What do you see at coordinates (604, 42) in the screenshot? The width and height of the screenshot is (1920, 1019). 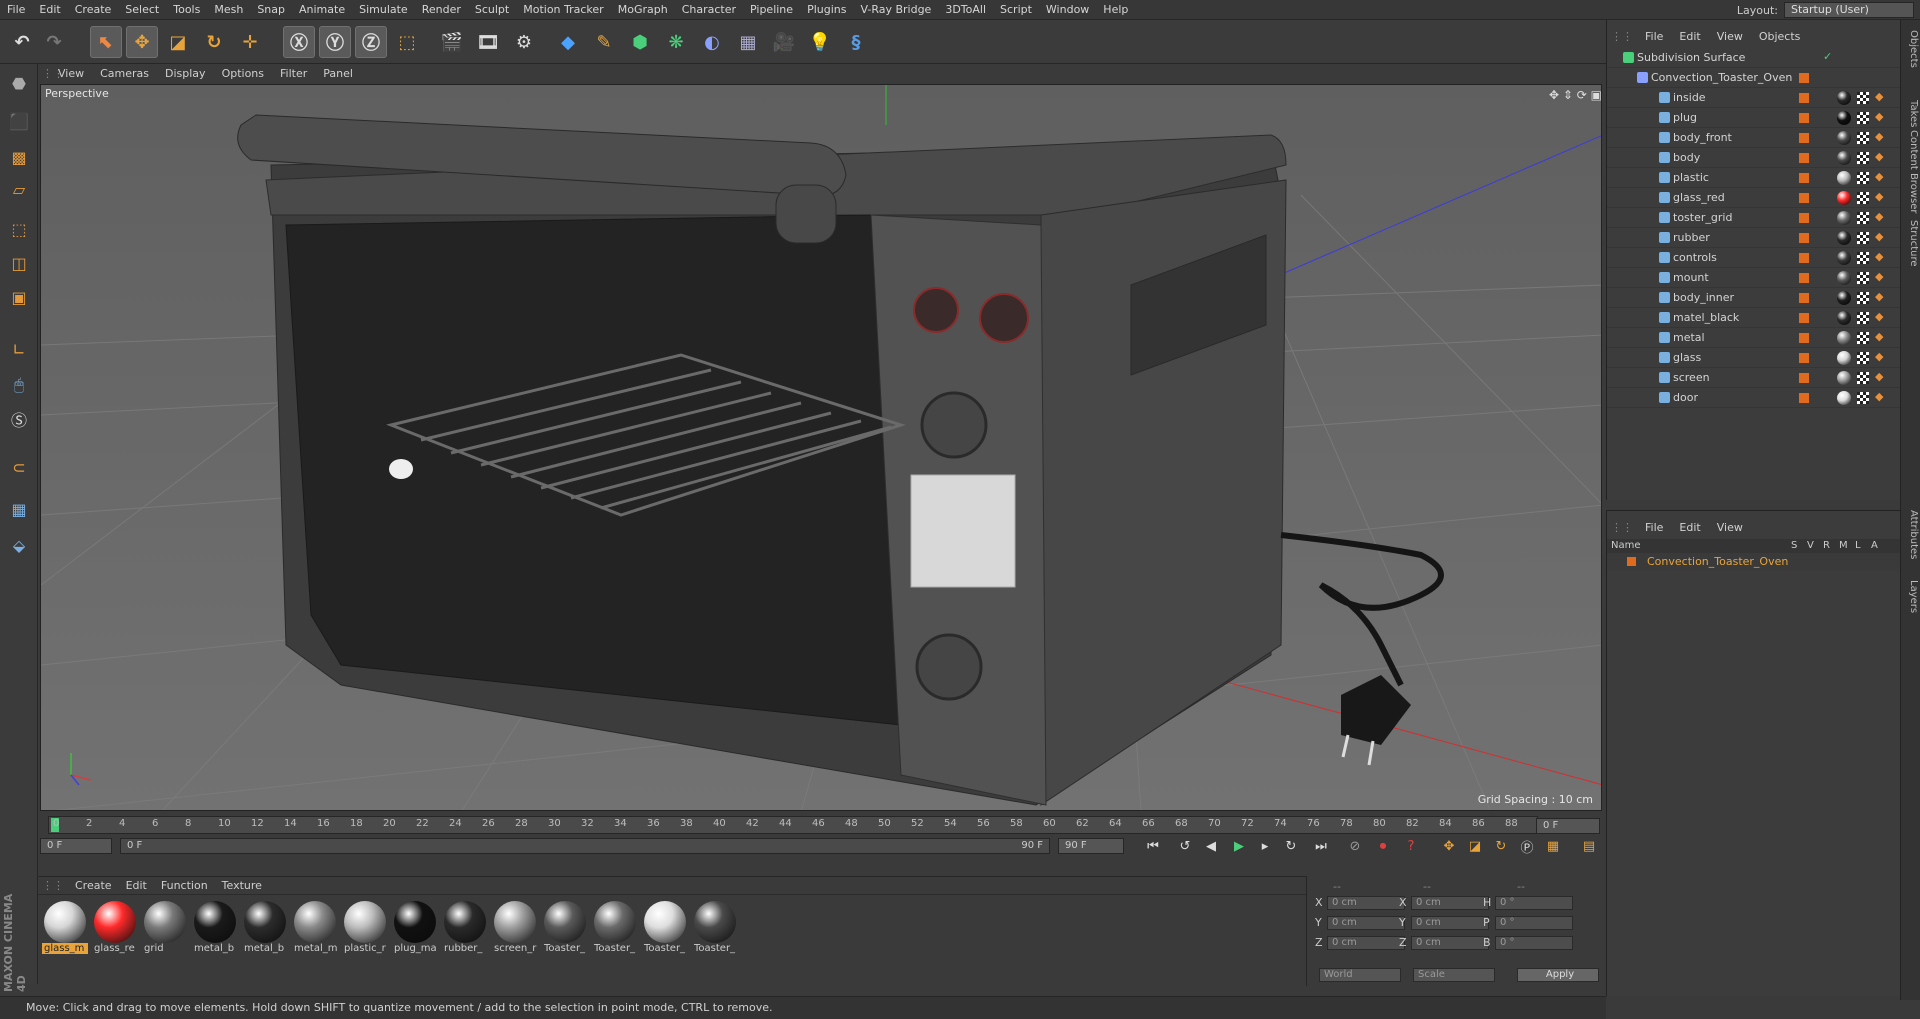 I see `pen-spline-icon: ✎` at bounding box center [604, 42].